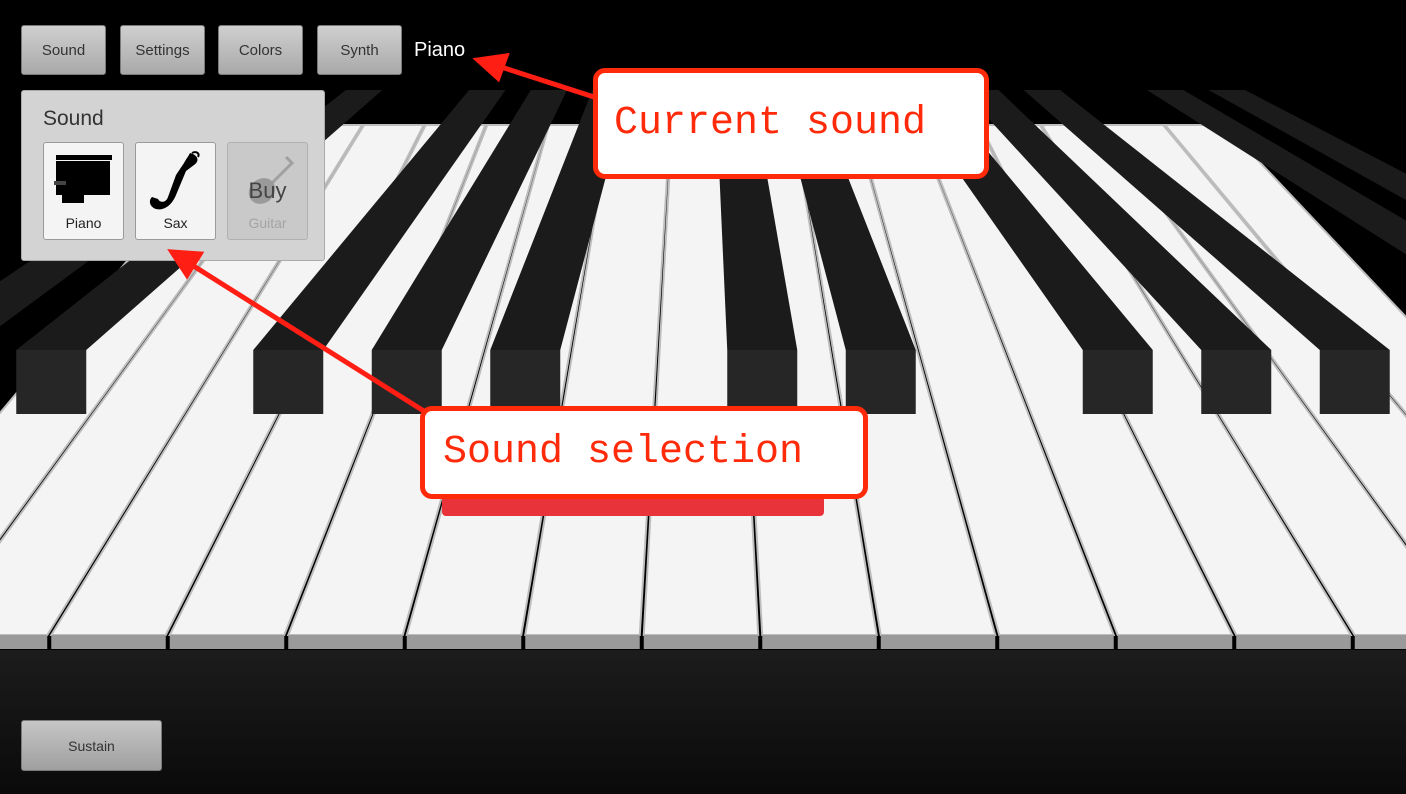  Describe the element at coordinates (63, 50) in the screenshot. I see `sound-menu-button: Sound` at that location.